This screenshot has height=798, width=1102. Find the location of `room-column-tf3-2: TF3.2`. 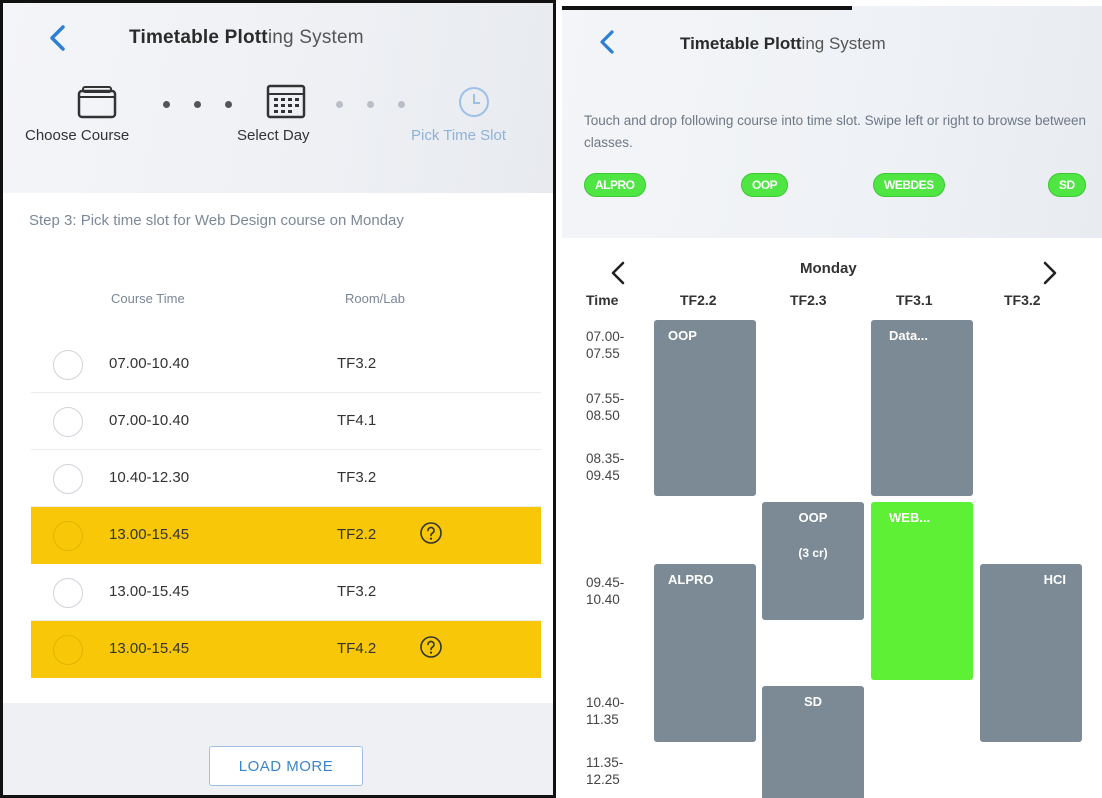

room-column-tf3-2: TF3.2 is located at coordinates (1022, 300).